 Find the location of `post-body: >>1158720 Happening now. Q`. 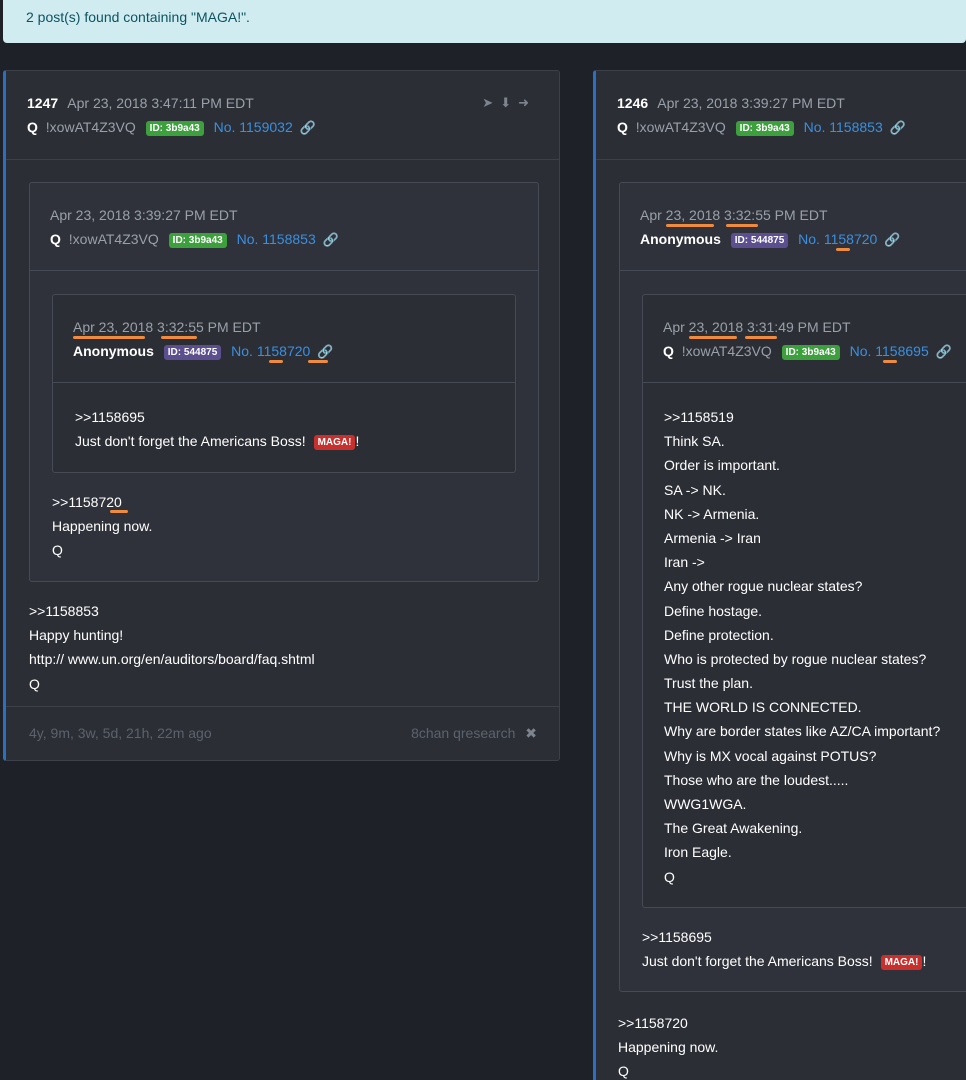

post-body: >>1158720 Happening now. Q is located at coordinates (668, 1045).